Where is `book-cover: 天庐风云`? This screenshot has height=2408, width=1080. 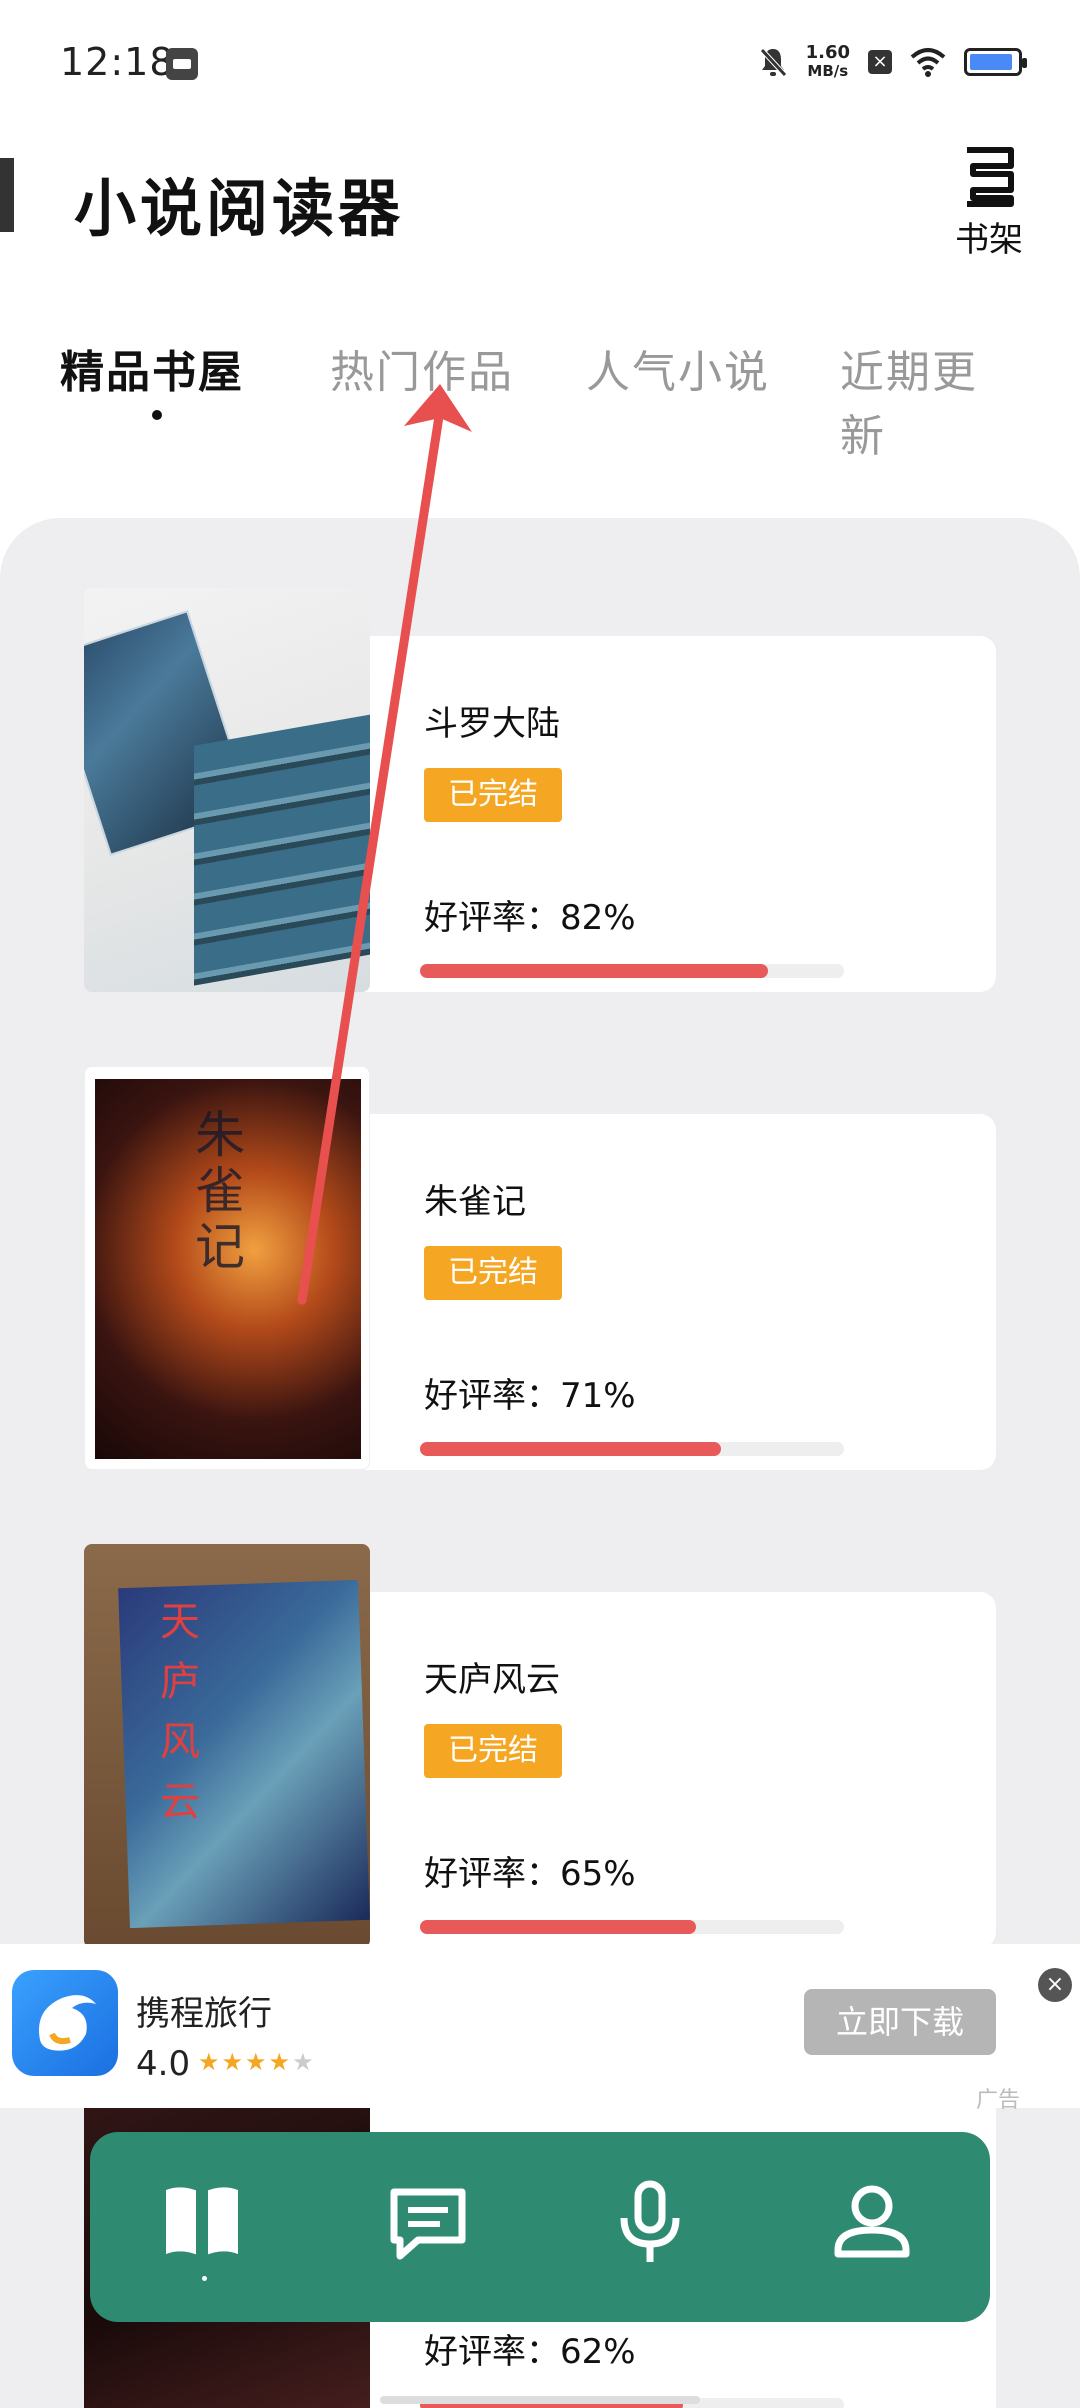 book-cover: 天庐风云 is located at coordinates (227, 1746).